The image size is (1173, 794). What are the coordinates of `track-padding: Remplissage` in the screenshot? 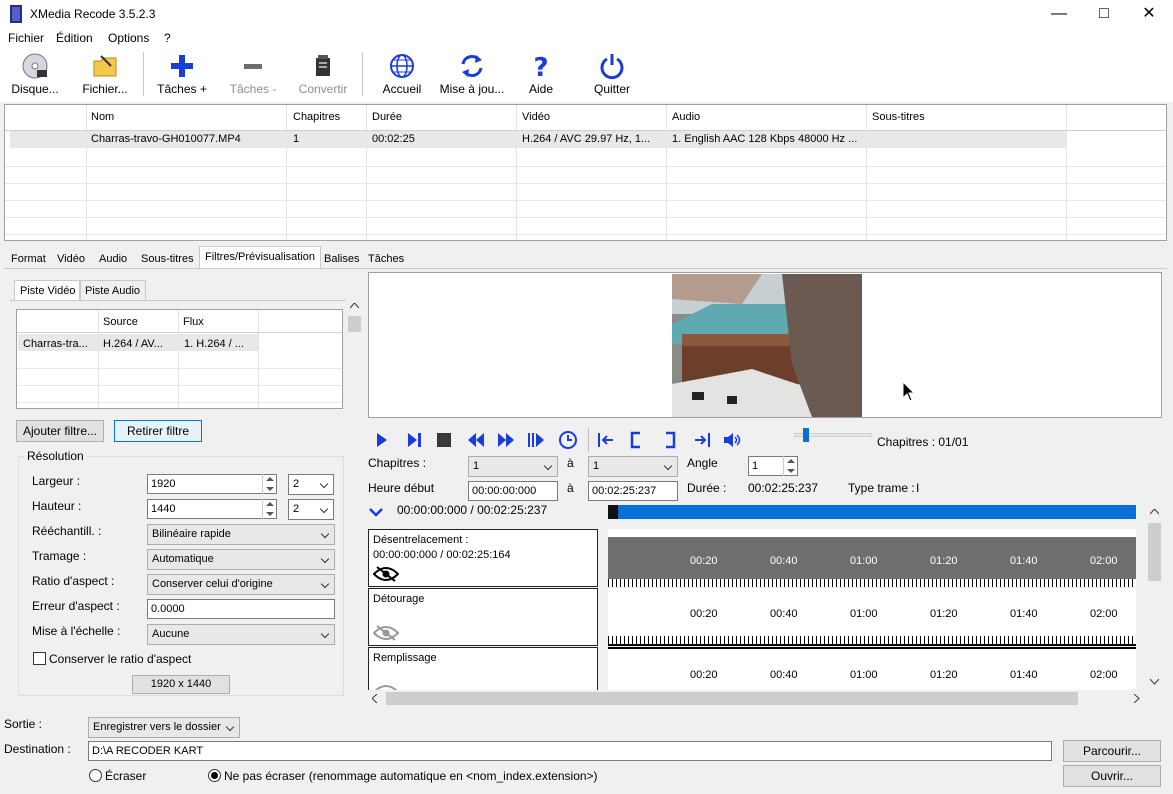 It's located at (483, 668).